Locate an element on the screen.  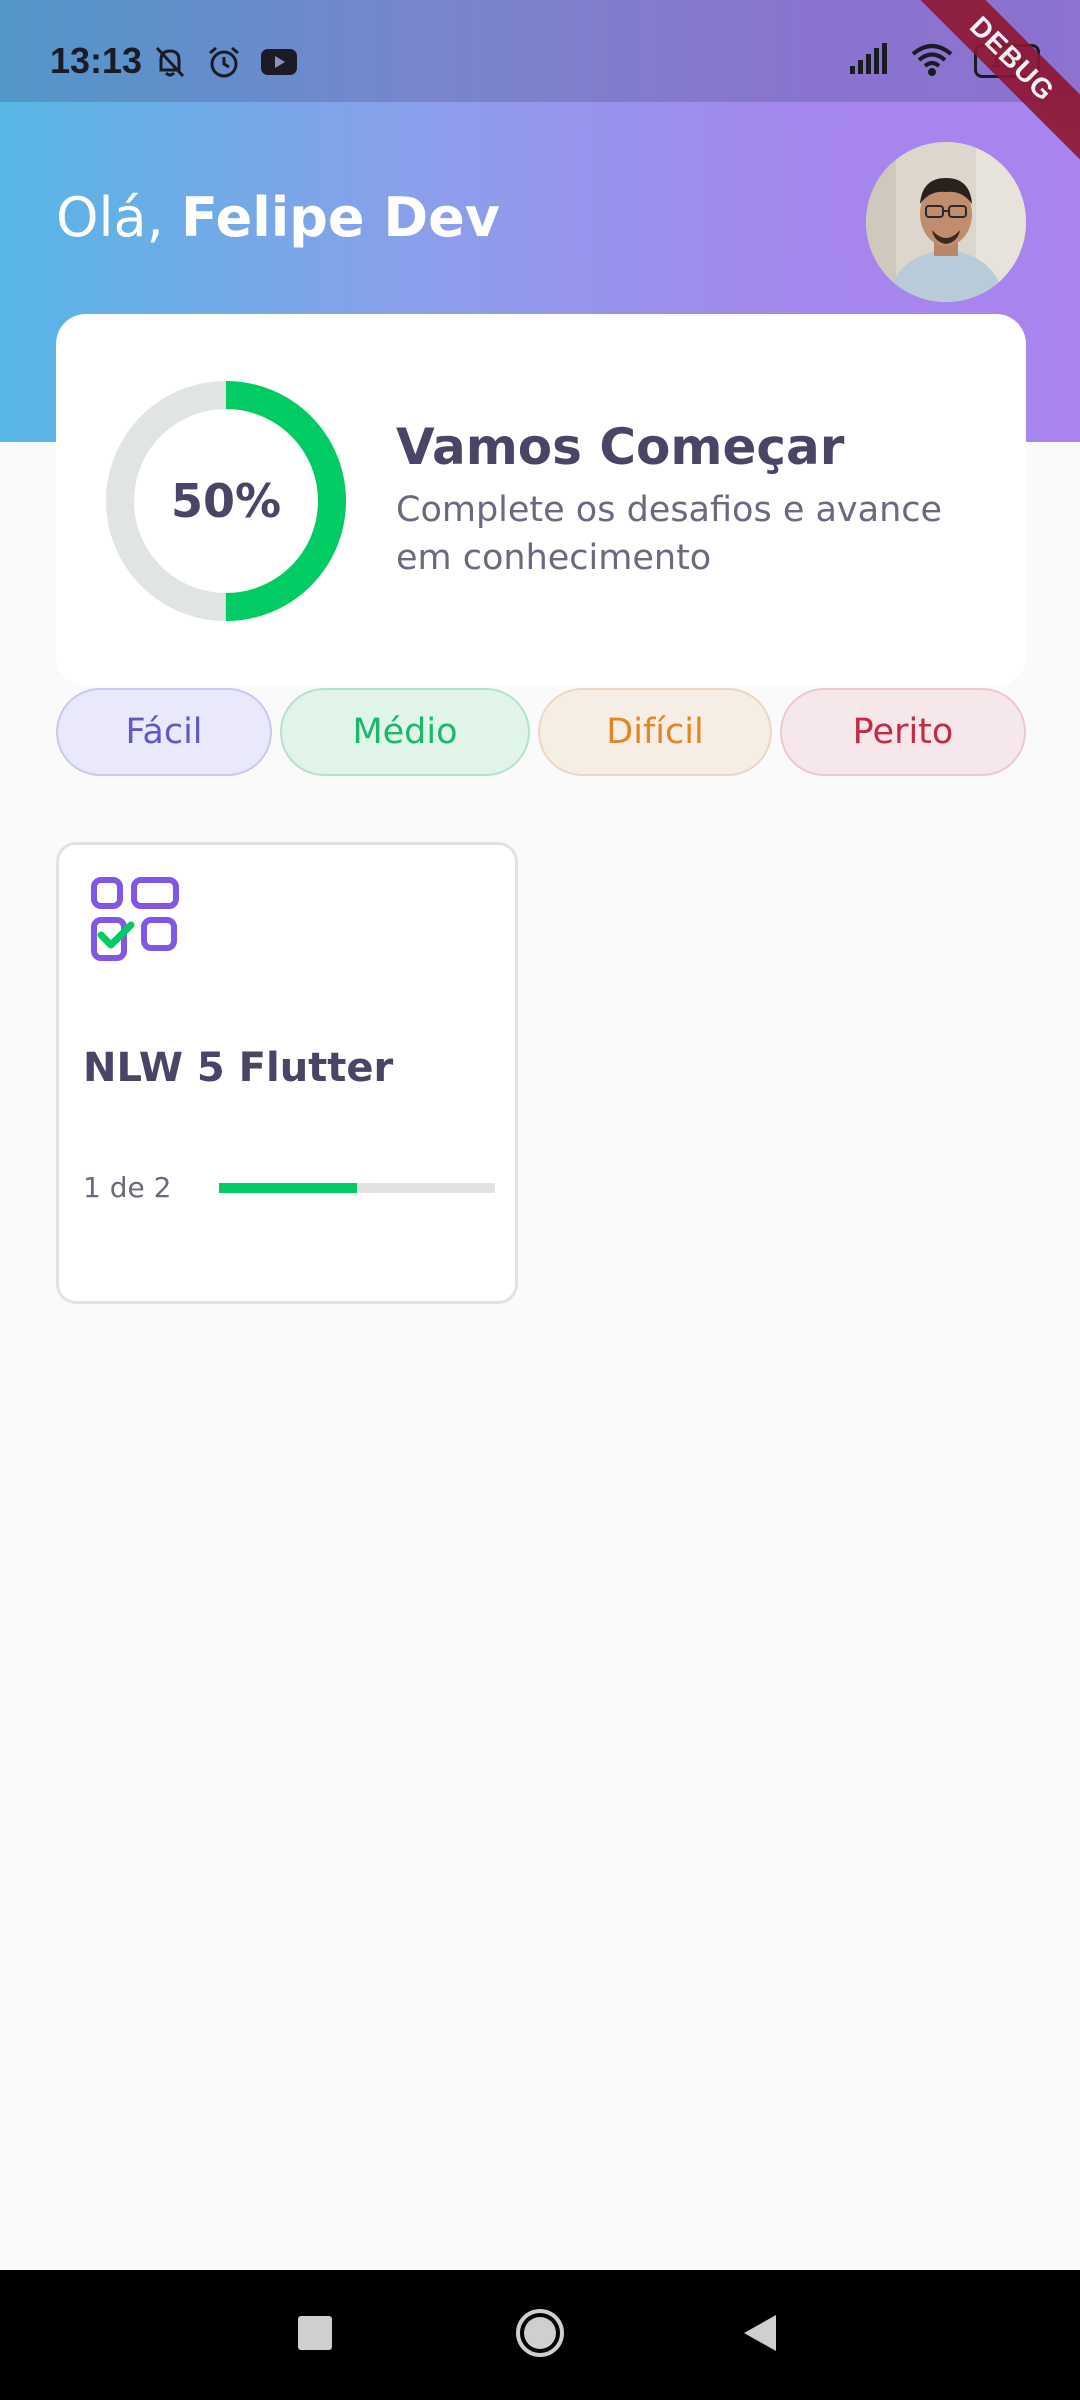
alarm-icon is located at coordinates (224, 64).